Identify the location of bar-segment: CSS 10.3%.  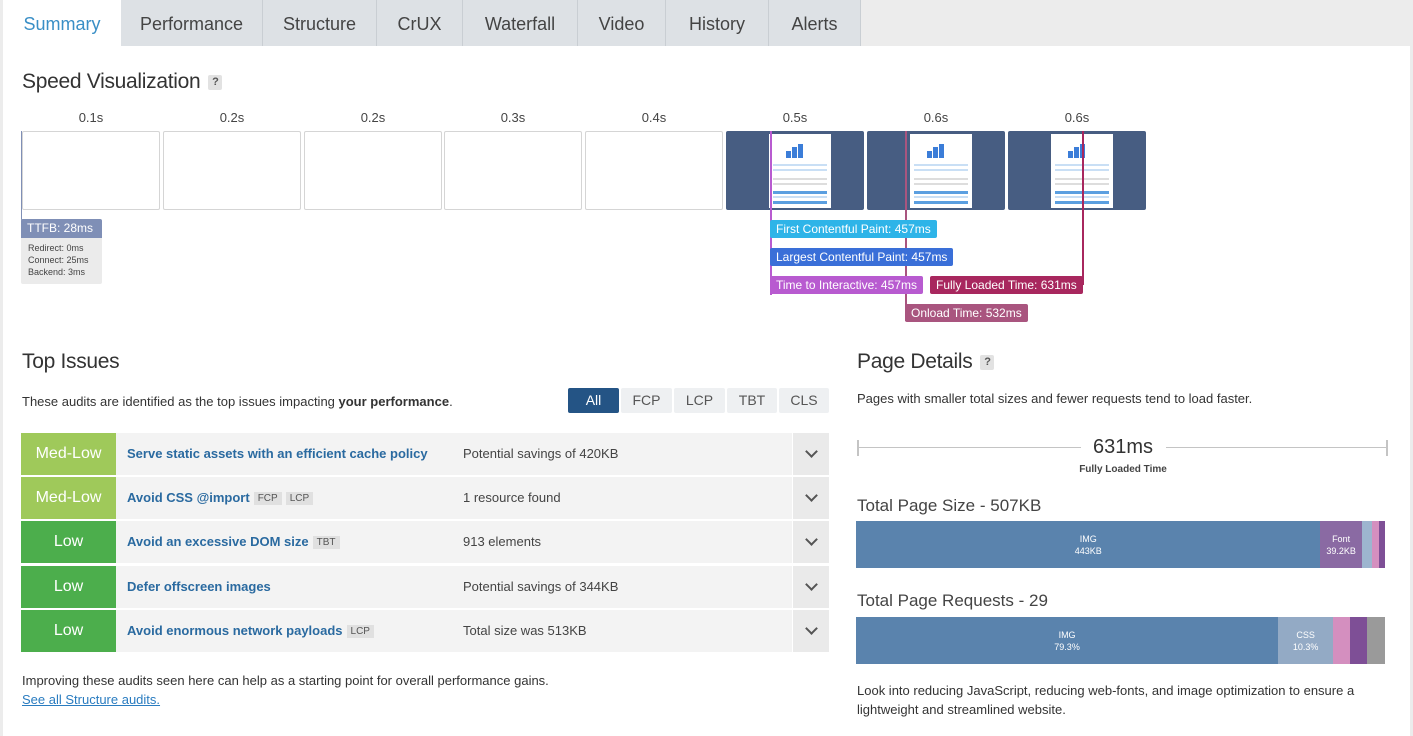
(1306, 640).